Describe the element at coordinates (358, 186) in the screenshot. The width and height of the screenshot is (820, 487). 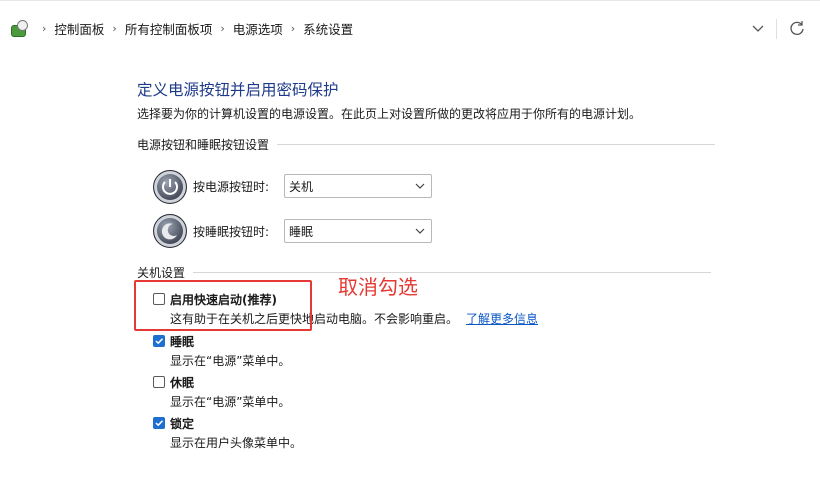
I see `power-button-select: 关机` at that location.